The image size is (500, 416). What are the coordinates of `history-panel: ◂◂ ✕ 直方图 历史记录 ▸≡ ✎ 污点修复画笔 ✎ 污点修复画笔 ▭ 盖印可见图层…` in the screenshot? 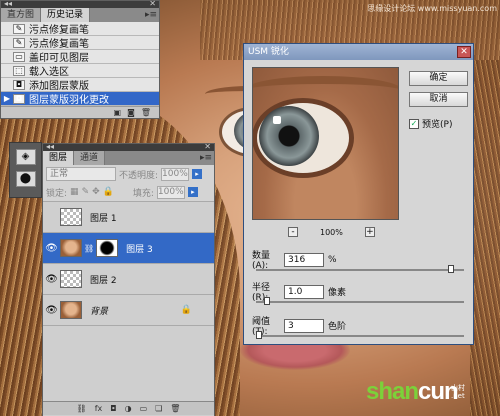 It's located at (80, 59).